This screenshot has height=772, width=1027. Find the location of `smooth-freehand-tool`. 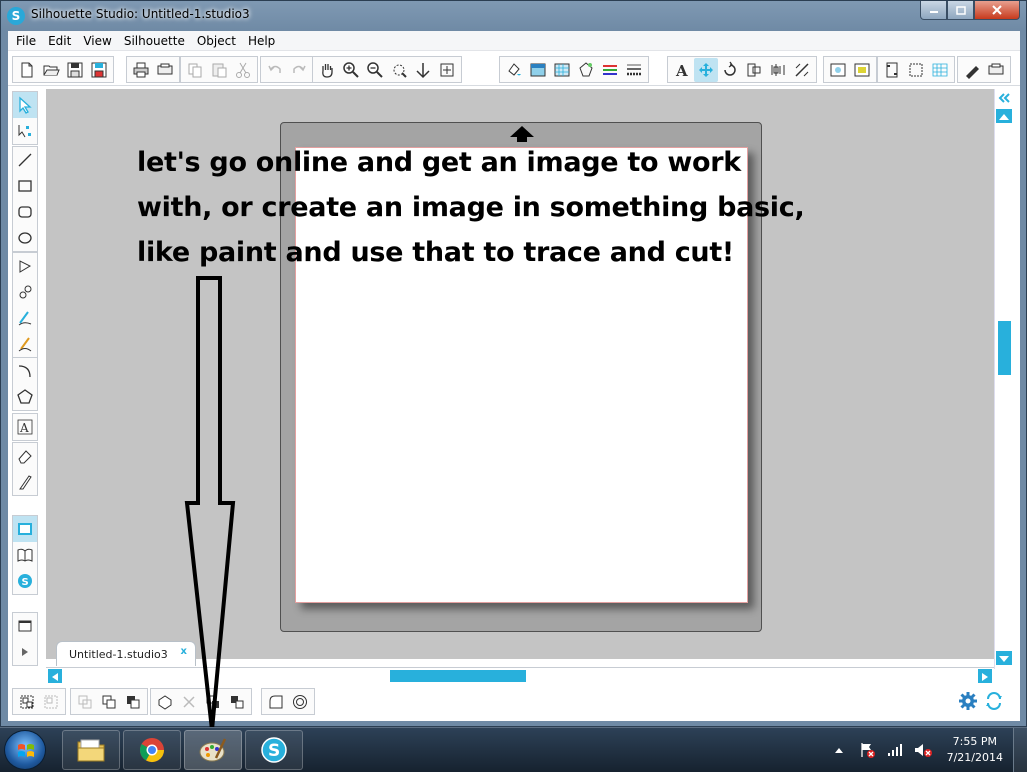

smooth-freehand-tool is located at coordinates (25, 344).